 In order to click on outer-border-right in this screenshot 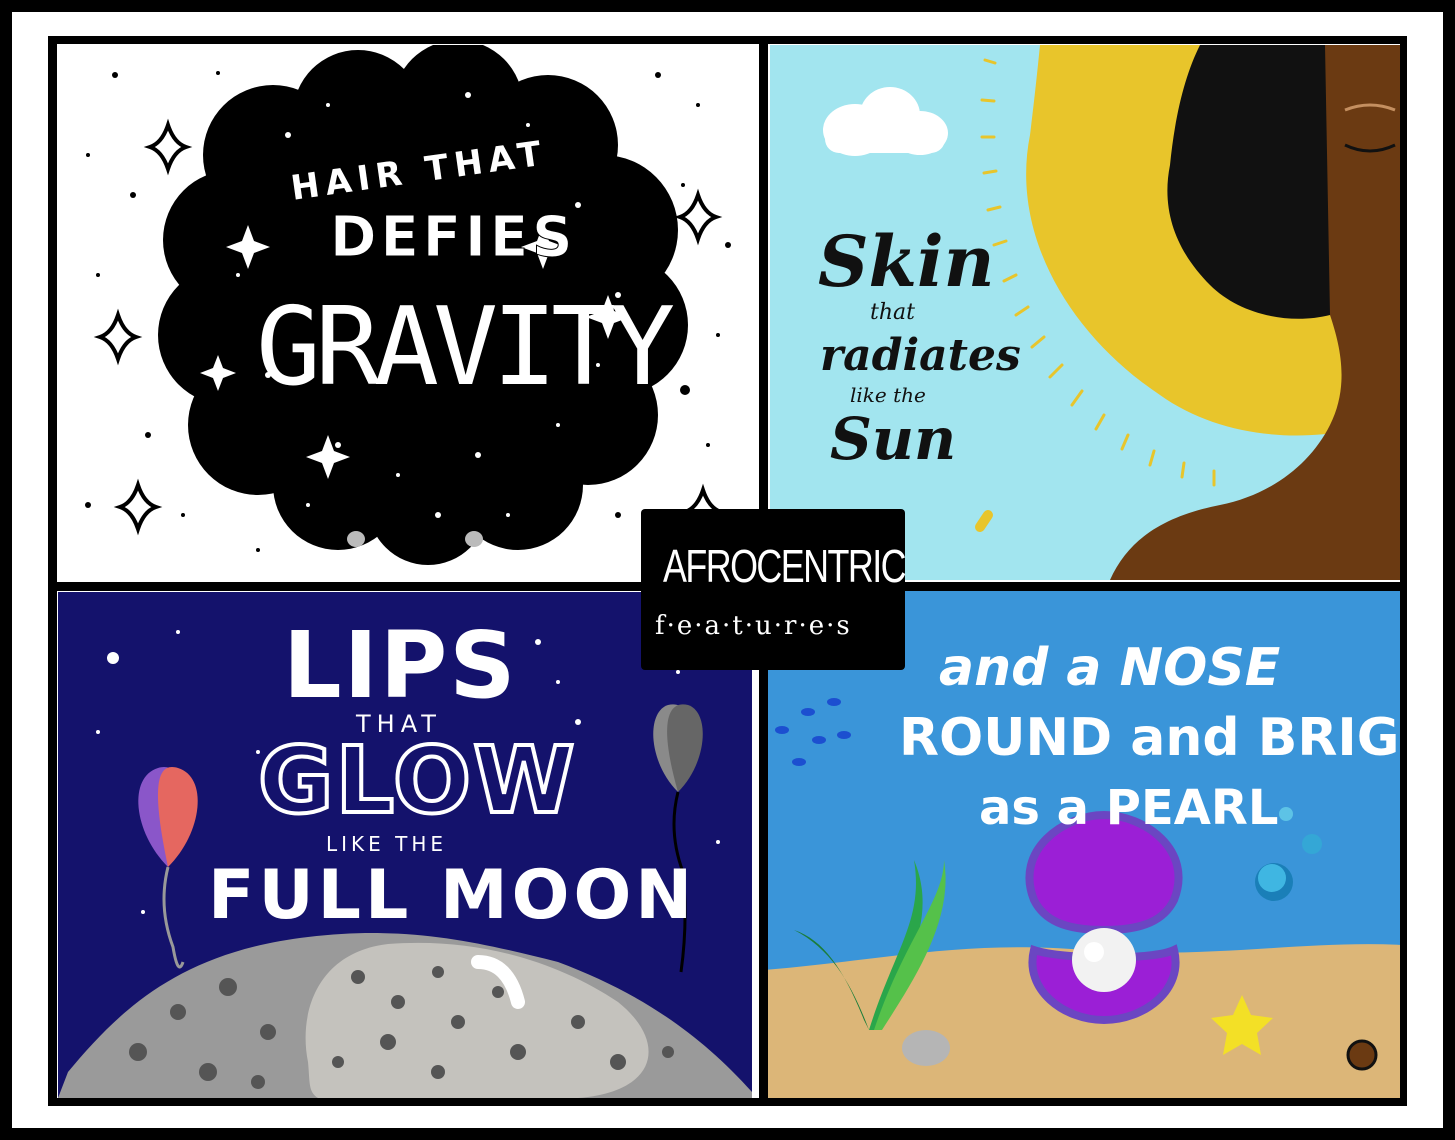, I will do `click(1403, 571)`.